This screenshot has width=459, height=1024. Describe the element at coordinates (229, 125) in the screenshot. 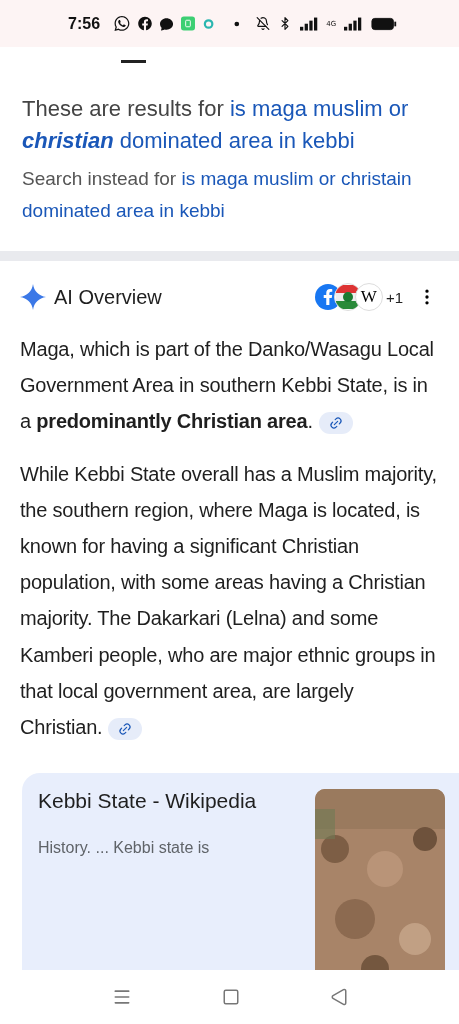

I see `results-for-notice: These are results for is maga muslim or christian dominated area in kebbi` at that location.